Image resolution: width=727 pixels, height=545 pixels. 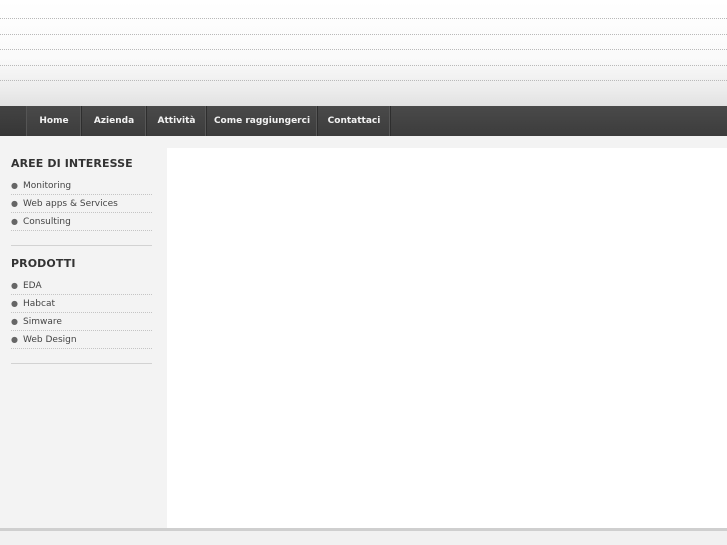 I want to click on sidebar-item-label: Monitoring, so click(x=47, y=186).